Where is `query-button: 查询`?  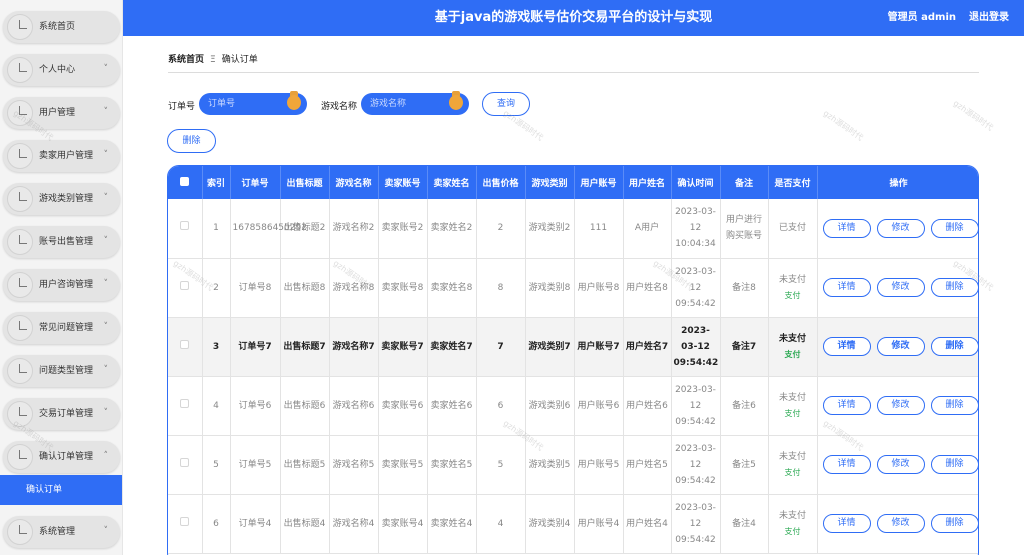
query-button: 查询 is located at coordinates (506, 104).